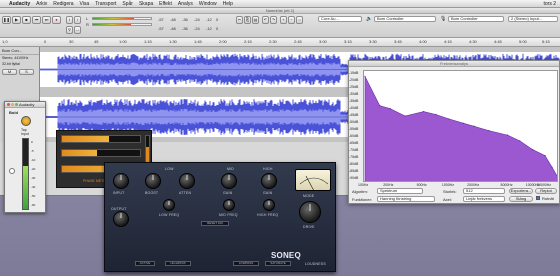 The height and width of the screenshot is (276, 560). Describe the element at coordinates (169, 205) in the screenshot. I see `low-freq-knob` at that location.